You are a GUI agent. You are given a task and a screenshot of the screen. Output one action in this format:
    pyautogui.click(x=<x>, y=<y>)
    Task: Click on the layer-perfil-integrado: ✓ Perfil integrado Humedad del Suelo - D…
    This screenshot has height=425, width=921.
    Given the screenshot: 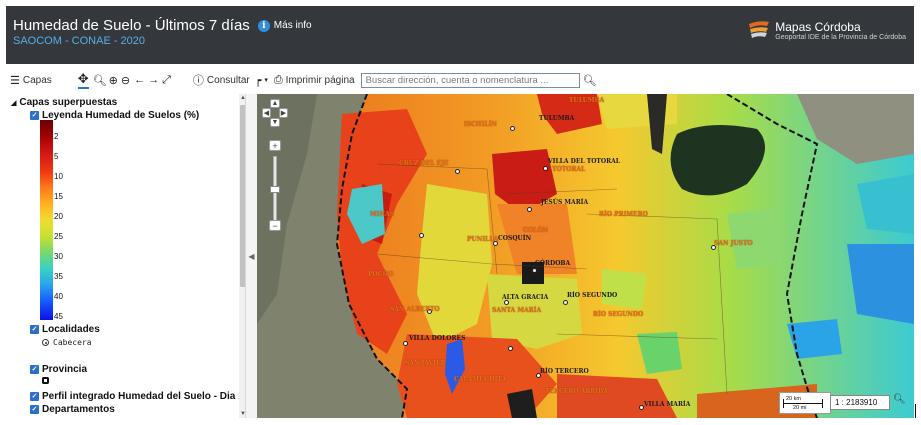 What is the action you would take?
    pyautogui.click(x=137, y=396)
    